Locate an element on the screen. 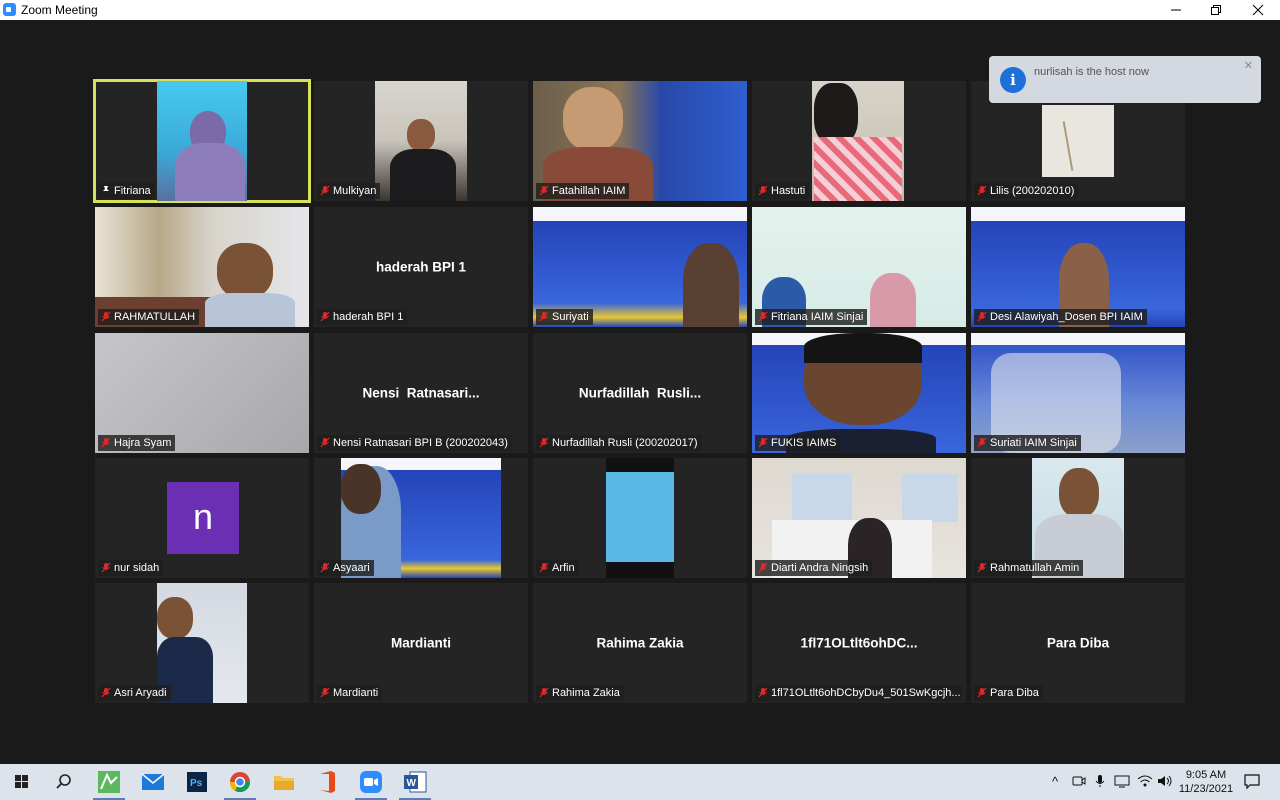 The image size is (1280, 800). chrome-icon is located at coordinates (240, 782).